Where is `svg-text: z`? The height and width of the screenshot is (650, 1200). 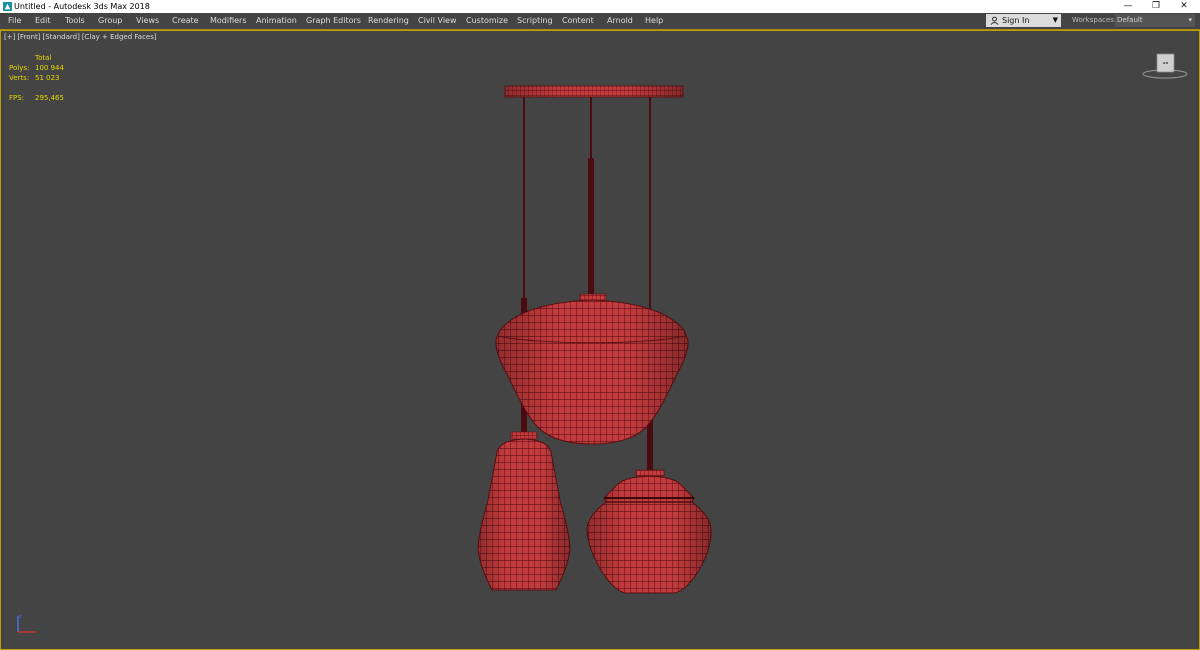
svg-text: z is located at coordinates (20, 617).